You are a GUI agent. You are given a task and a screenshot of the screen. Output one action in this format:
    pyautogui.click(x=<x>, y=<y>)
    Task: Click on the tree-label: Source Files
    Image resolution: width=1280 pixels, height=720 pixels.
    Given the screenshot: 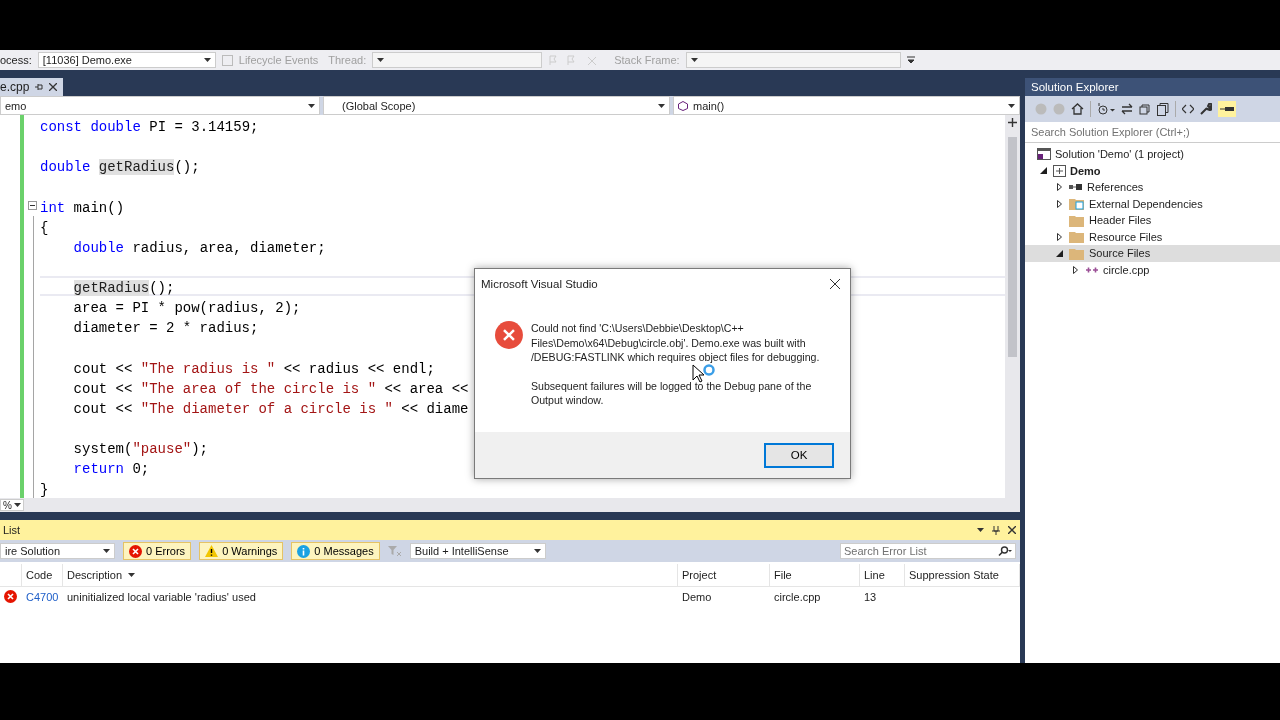 What is the action you would take?
    pyautogui.click(x=1120, y=253)
    